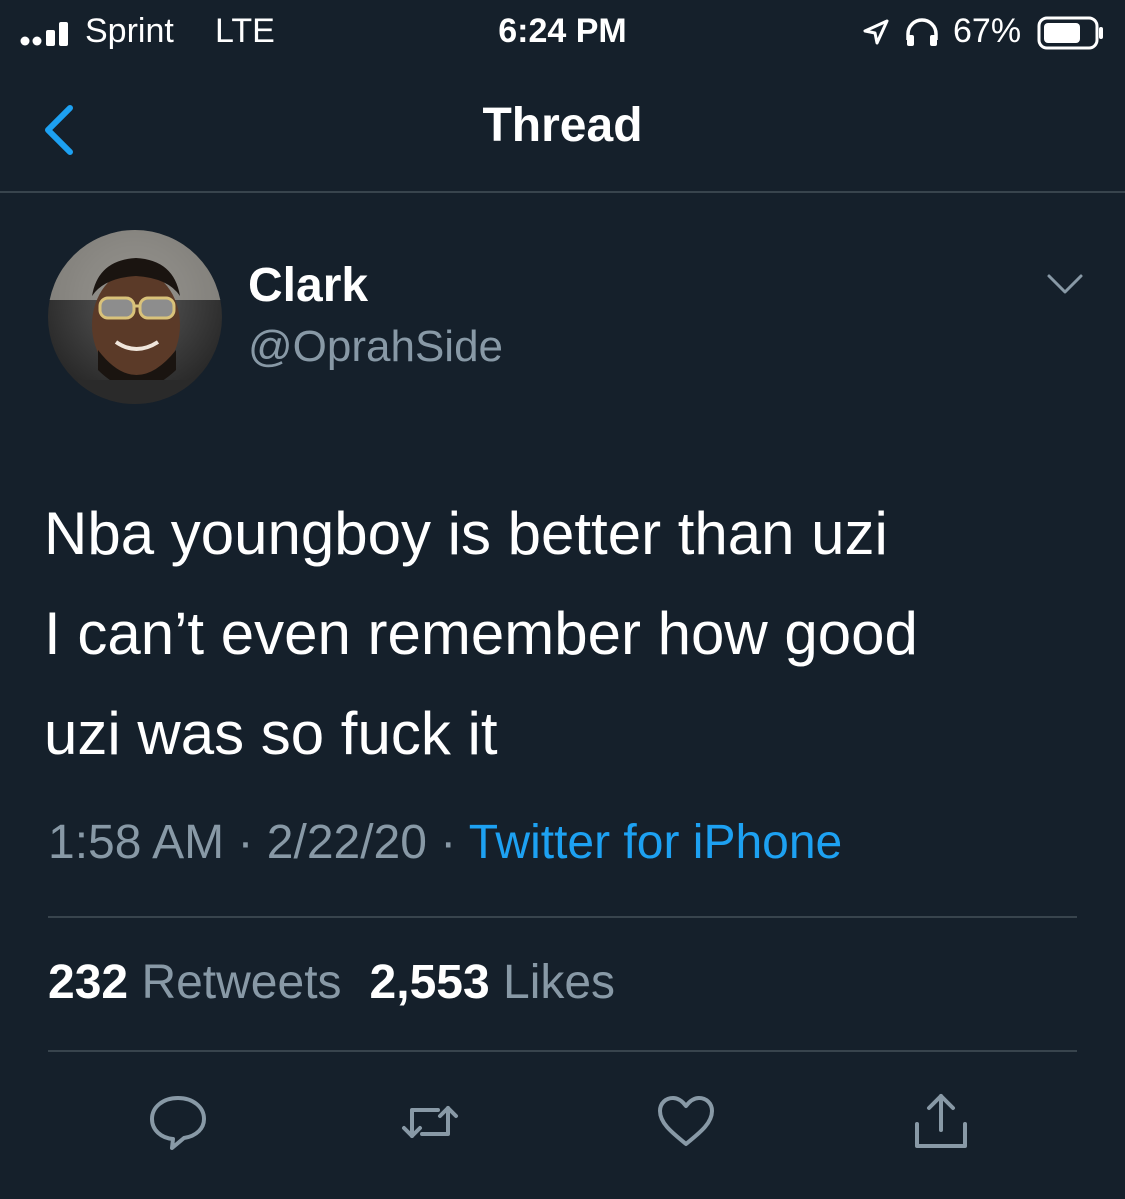 This screenshot has height=1199, width=1125. Describe the element at coordinates (271, 733) in the screenshot. I see `tweet-text-line: uzi was so fuck it` at that location.